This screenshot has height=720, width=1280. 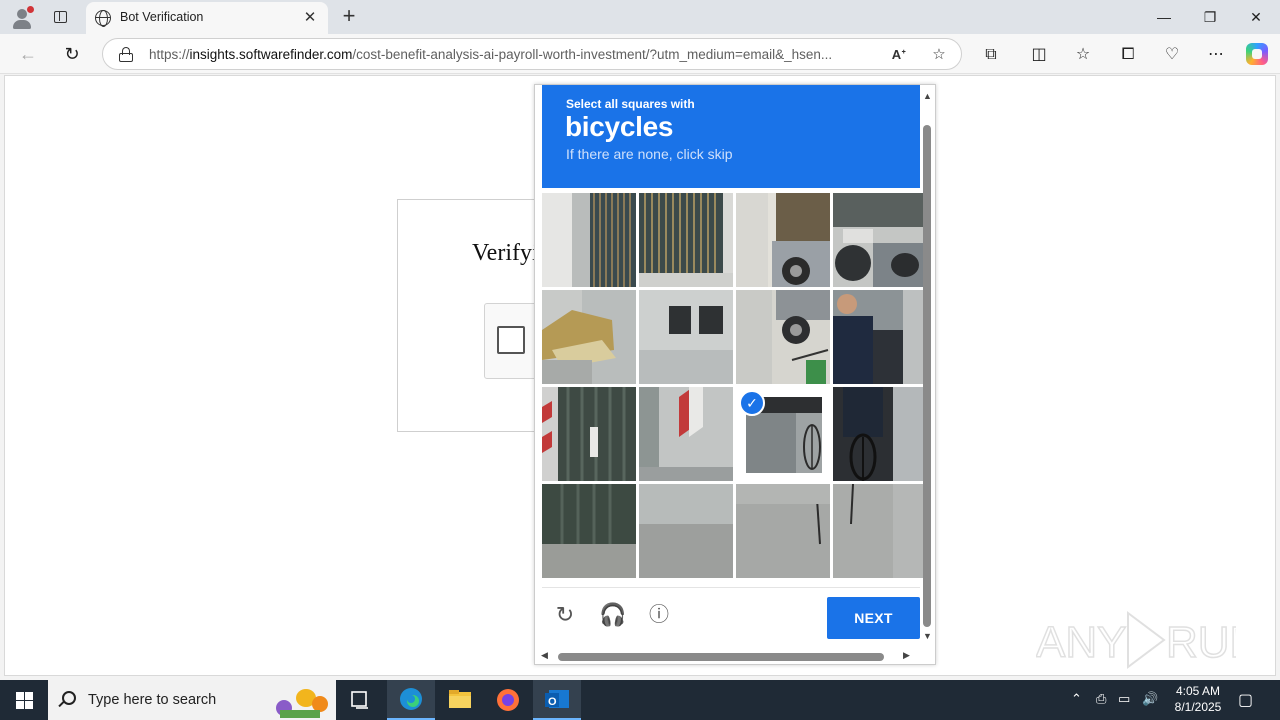 I want to click on favorite-star-icon: ☆, so click(x=939, y=55).